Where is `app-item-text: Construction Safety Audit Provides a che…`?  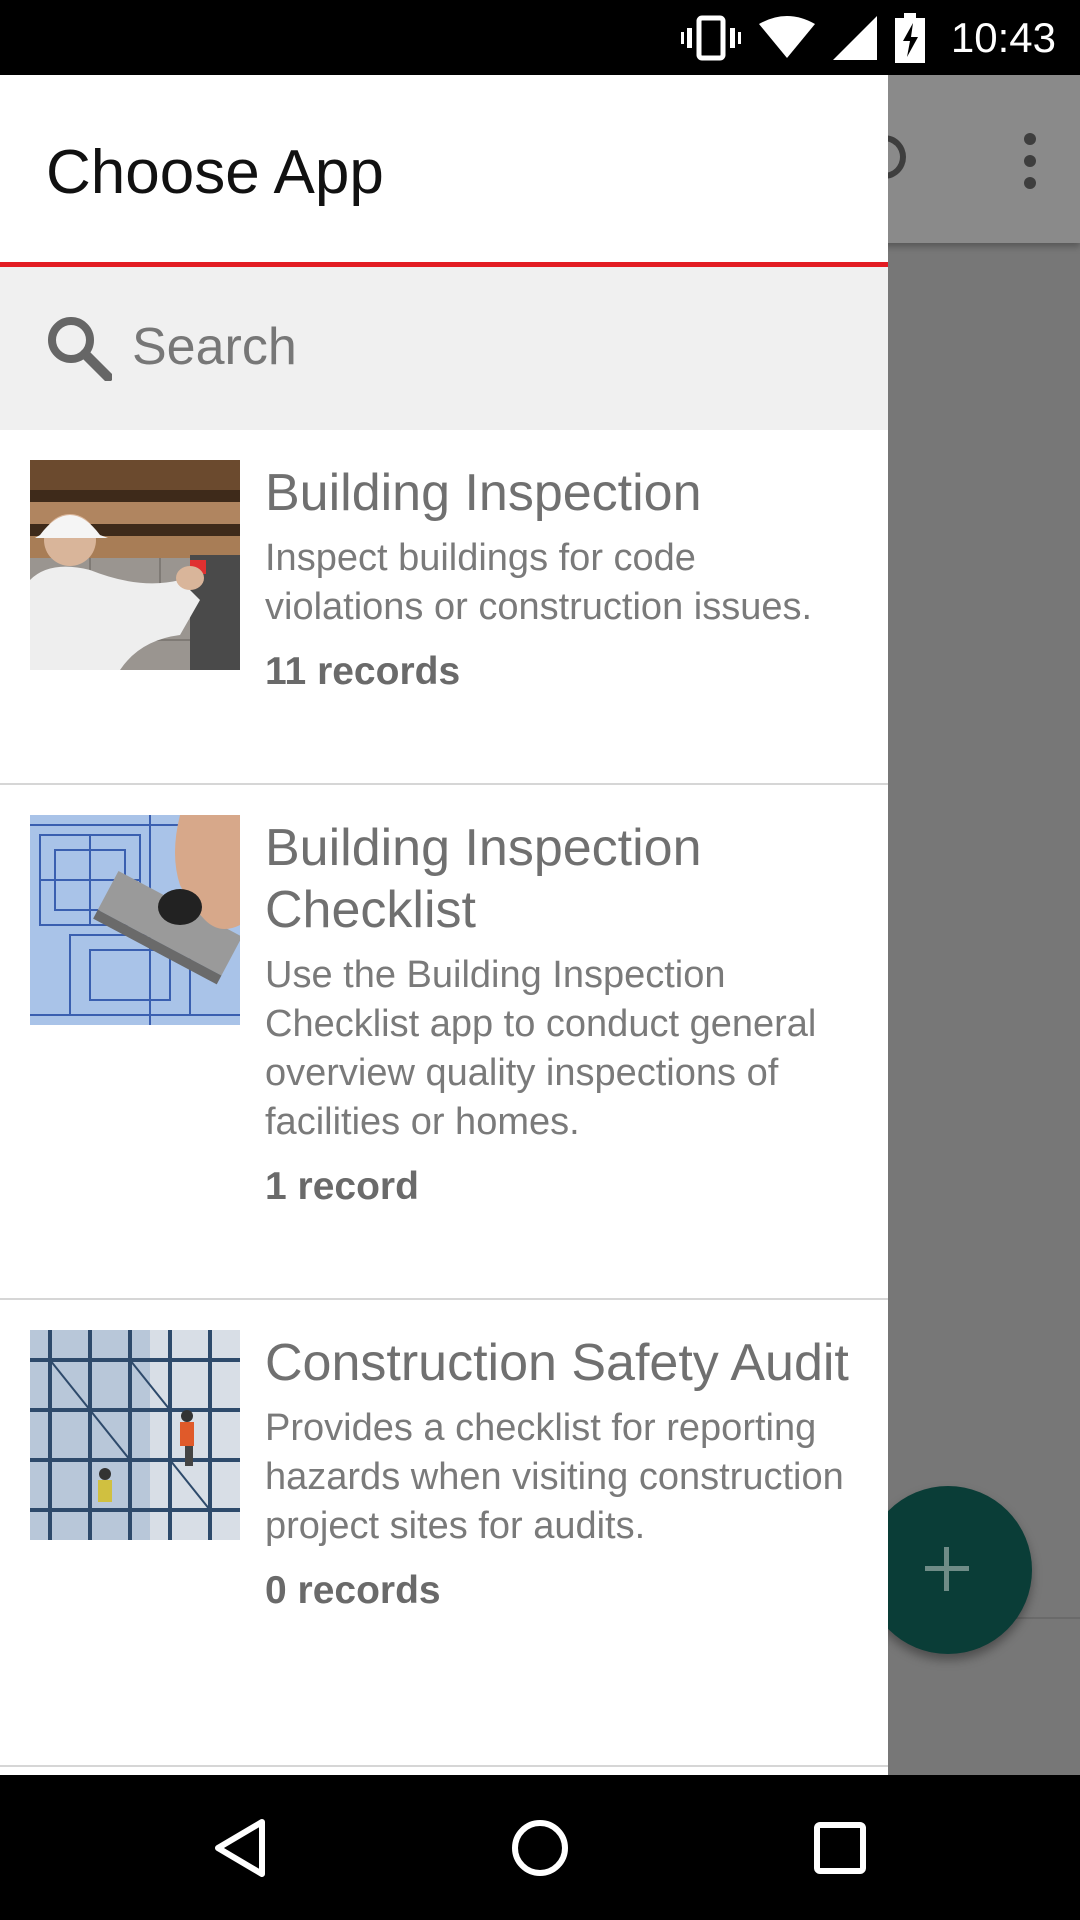 app-item-text: Construction Safety Audit Provides a che… is located at coordinates (576, 1471).